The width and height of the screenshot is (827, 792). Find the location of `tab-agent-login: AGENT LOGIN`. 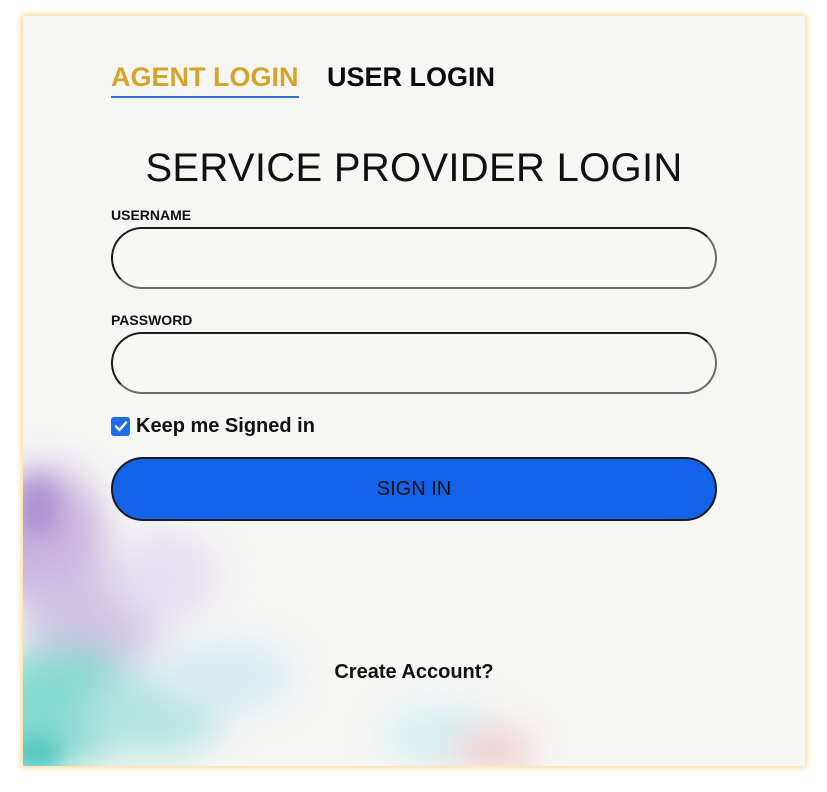

tab-agent-login: AGENT LOGIN is located at coordinates (205, 79).